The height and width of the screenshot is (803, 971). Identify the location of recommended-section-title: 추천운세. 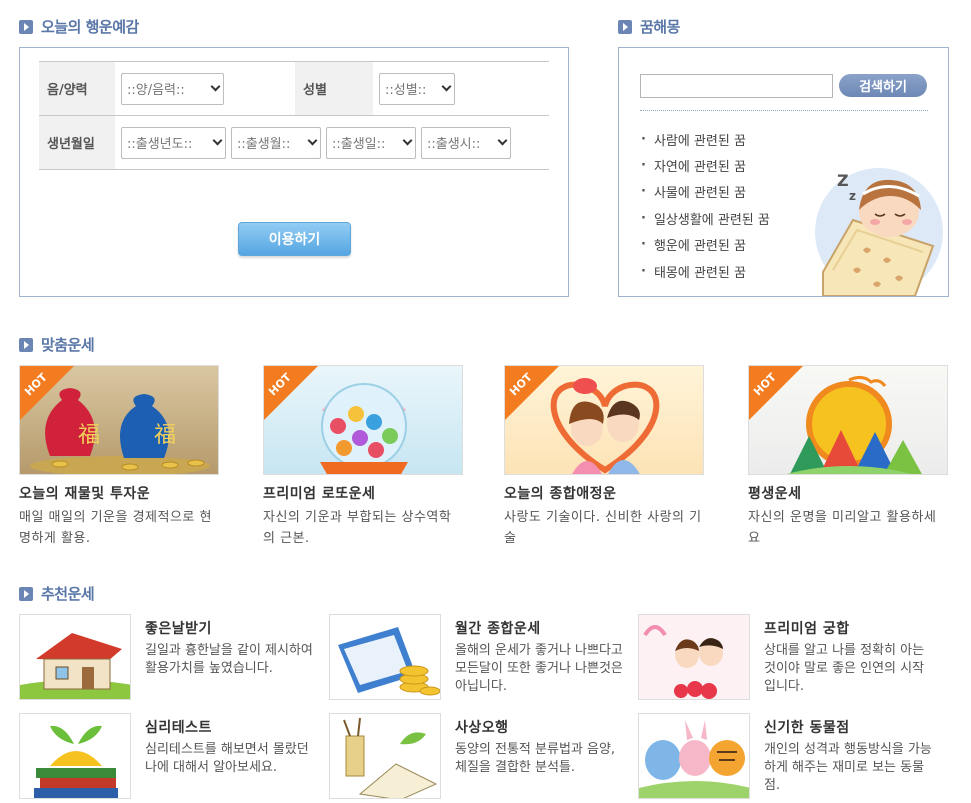
(57, 593).